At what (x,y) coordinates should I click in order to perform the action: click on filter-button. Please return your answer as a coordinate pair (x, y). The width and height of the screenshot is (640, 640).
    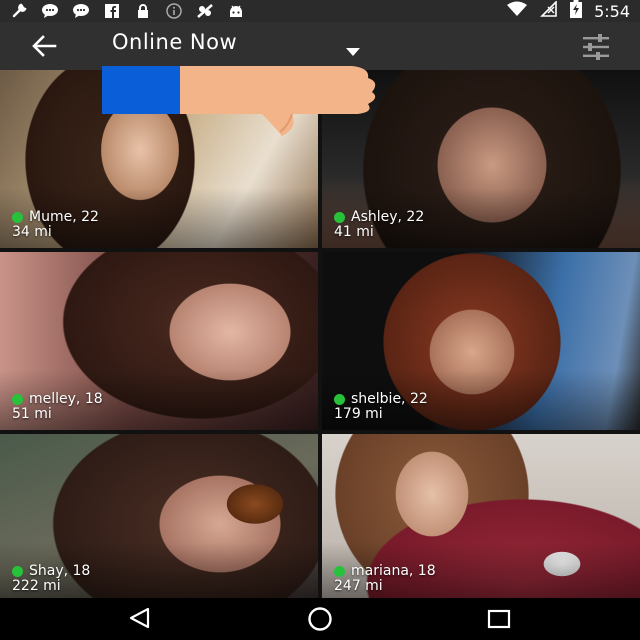
    Looking at the image, I should click on (596, 47).